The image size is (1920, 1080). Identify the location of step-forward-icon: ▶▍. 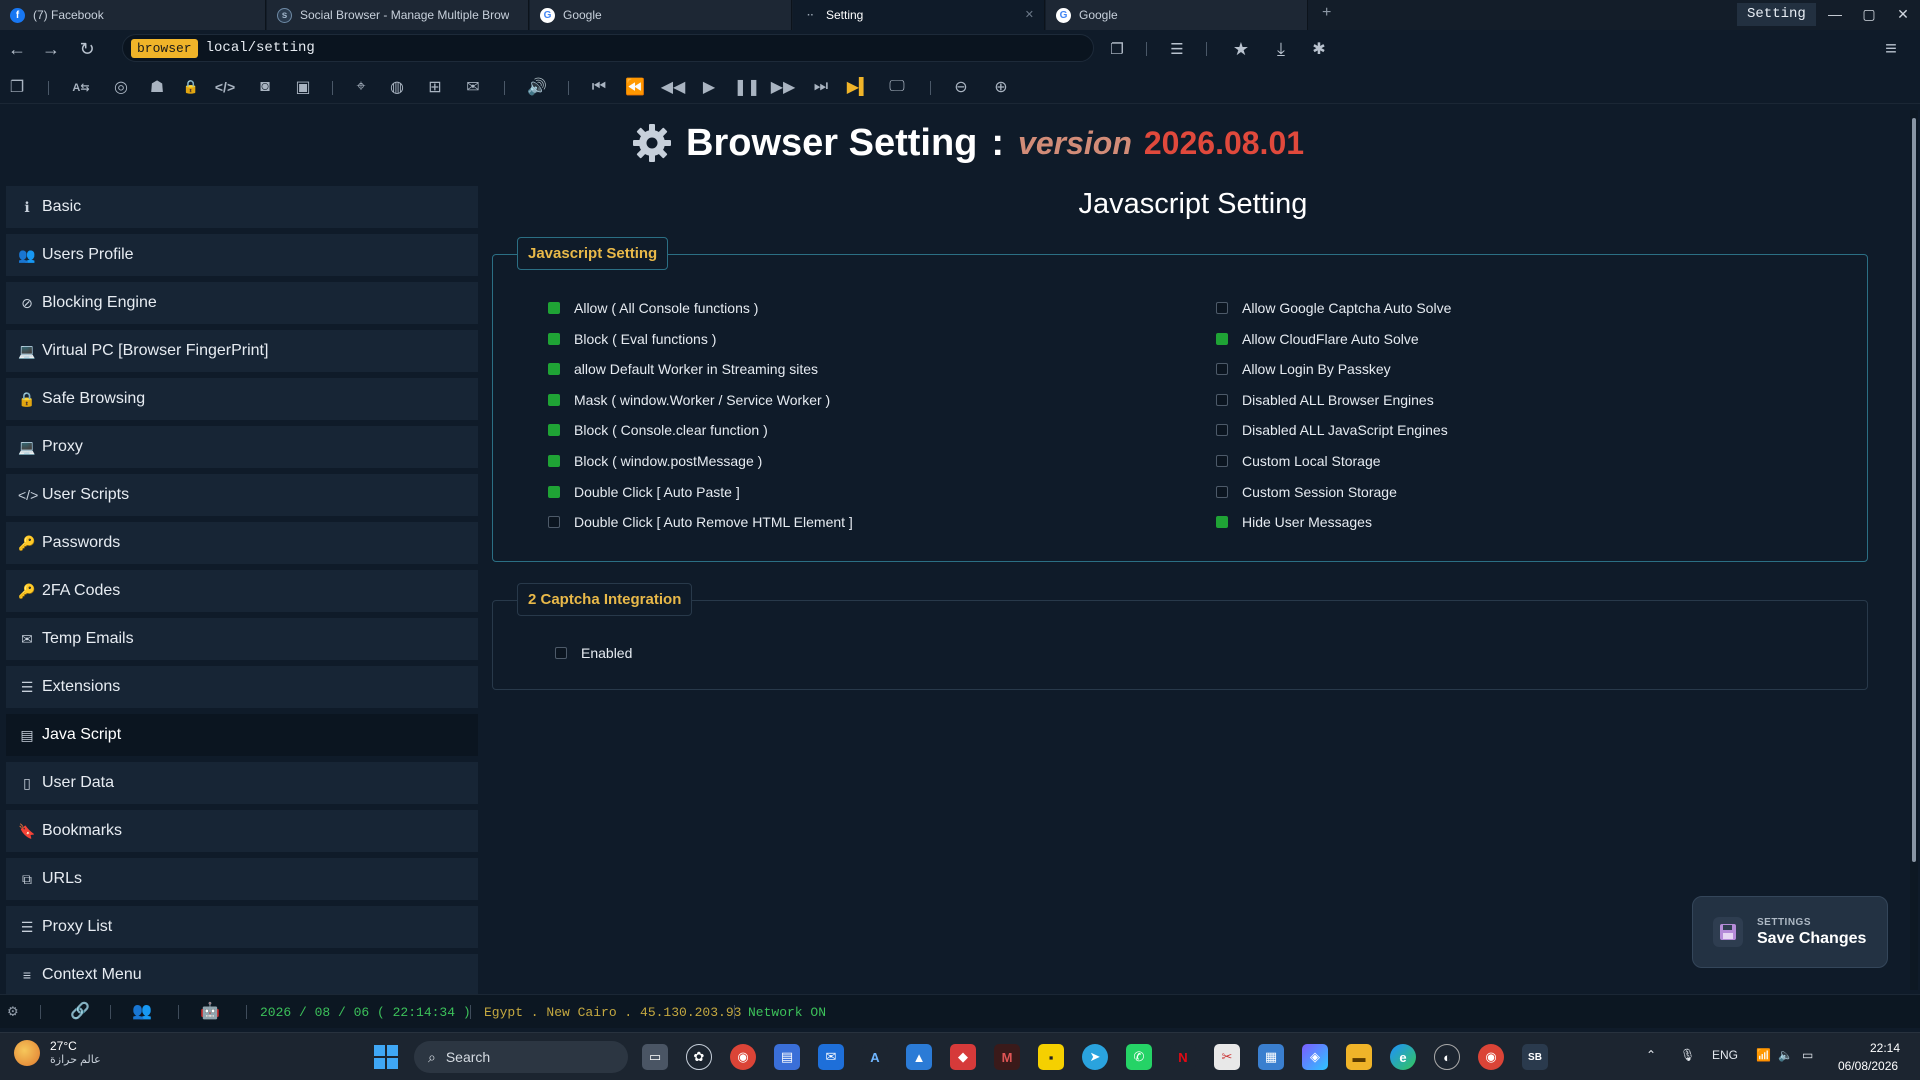
(859, 87).